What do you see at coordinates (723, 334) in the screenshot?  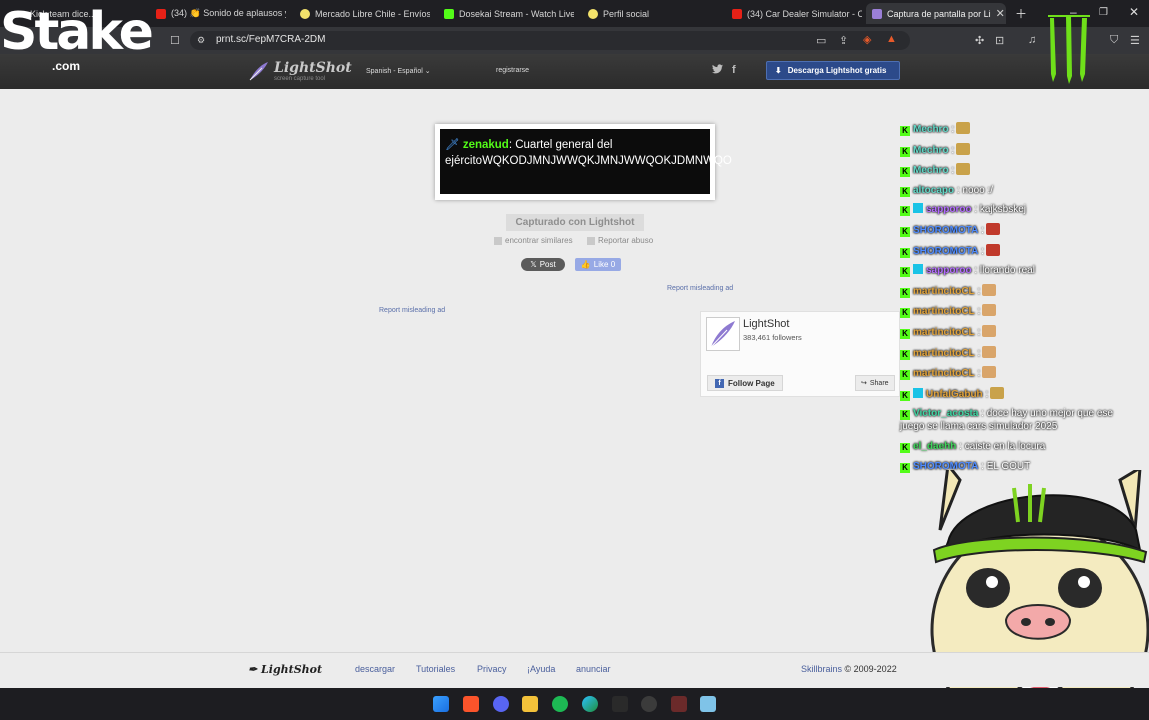 I see `lightshot-avatar` at bounding box center [723, 334].